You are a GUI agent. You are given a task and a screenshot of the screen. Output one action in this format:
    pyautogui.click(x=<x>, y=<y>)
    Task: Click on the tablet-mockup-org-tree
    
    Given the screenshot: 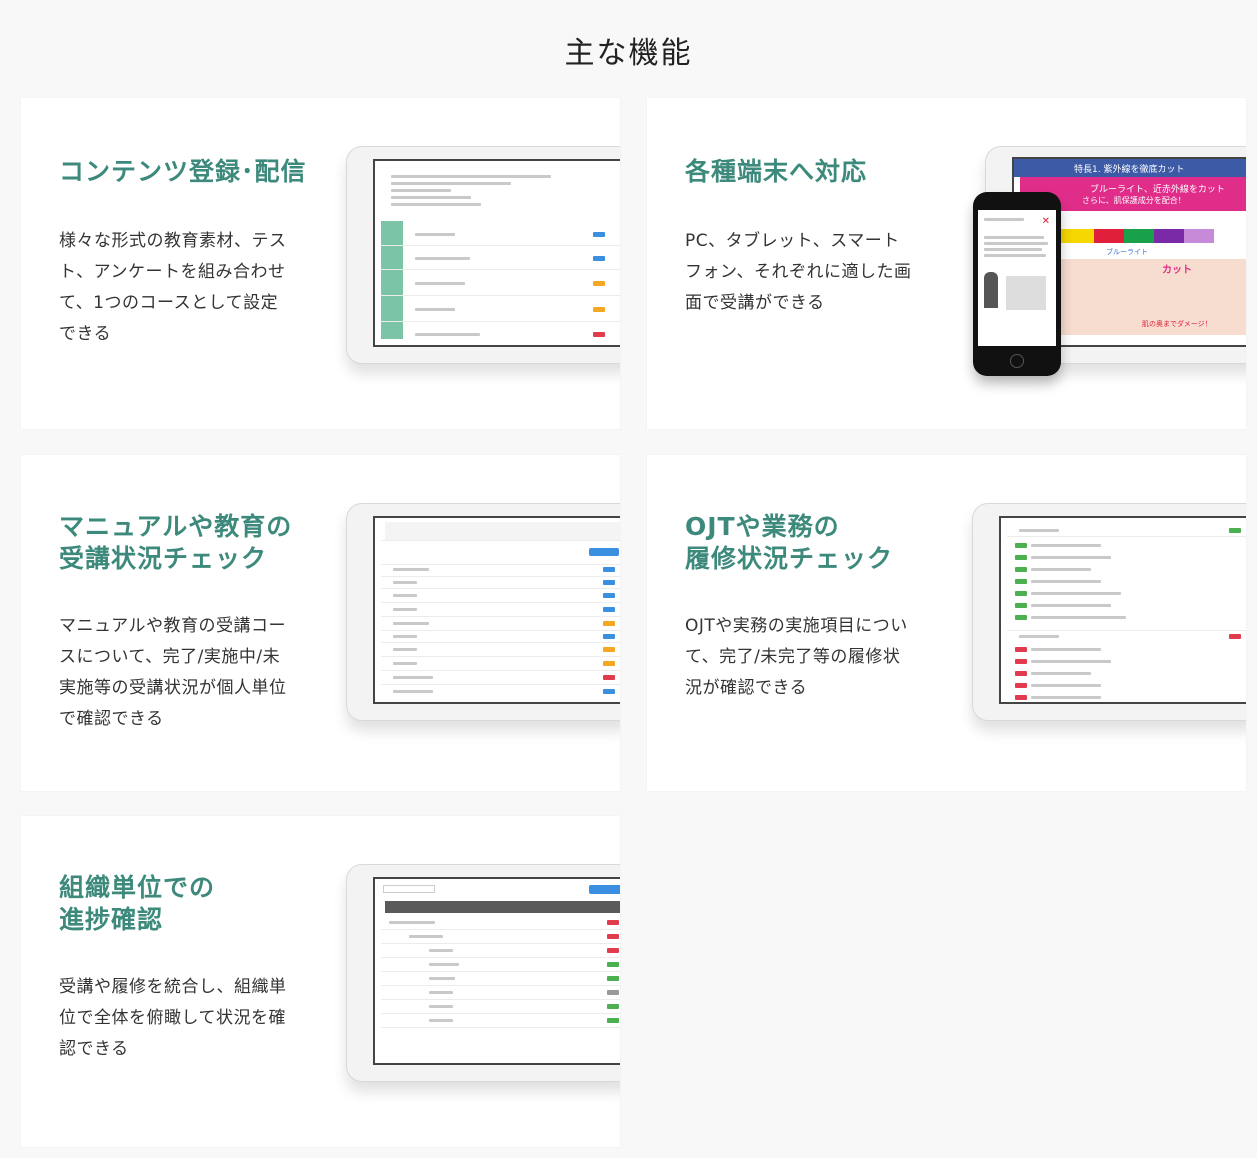 What is the action you would take?
    pyautogui.click(x=483, y=973)
    